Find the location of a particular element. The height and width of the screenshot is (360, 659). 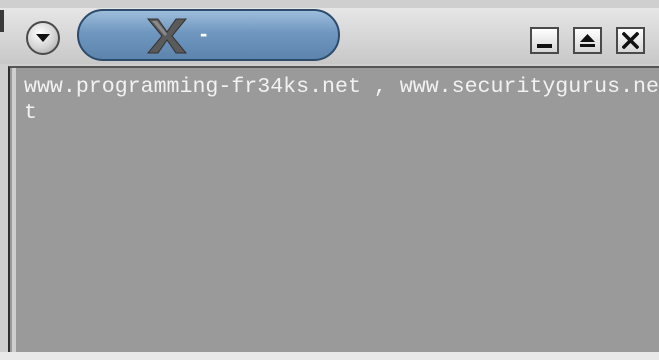

close-button is located at coordinates (630, 40).